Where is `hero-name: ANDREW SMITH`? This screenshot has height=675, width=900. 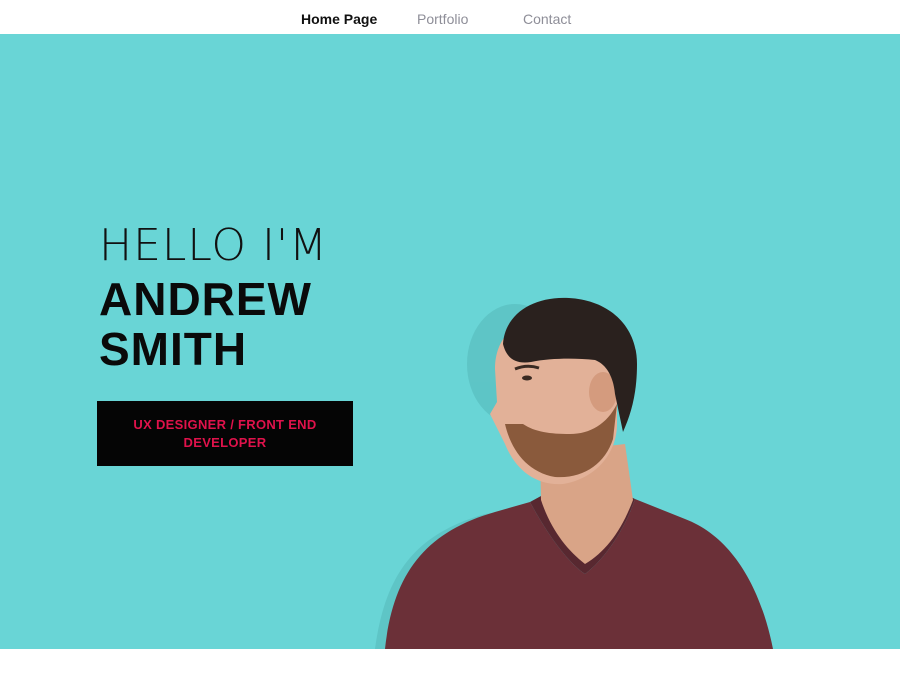 hero-name: ANDREW SMITH is located at coordinates (229, 324).